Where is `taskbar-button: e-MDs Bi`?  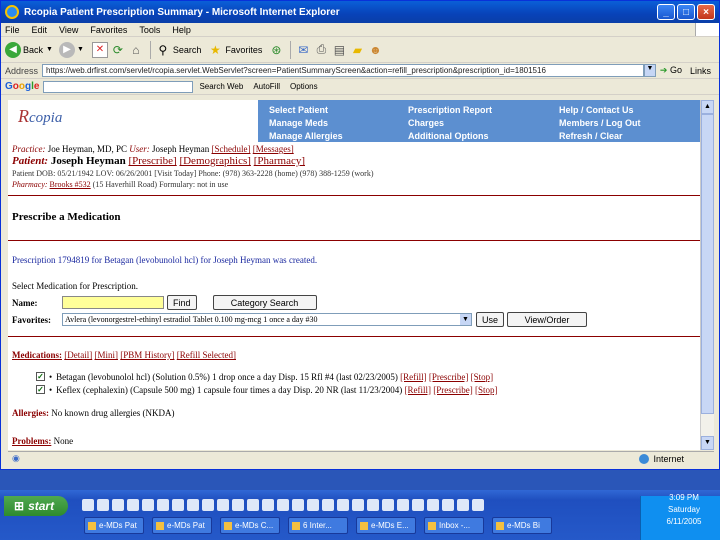
taskbar-button: e-MDs Bi is located at coordinates (522, 525).